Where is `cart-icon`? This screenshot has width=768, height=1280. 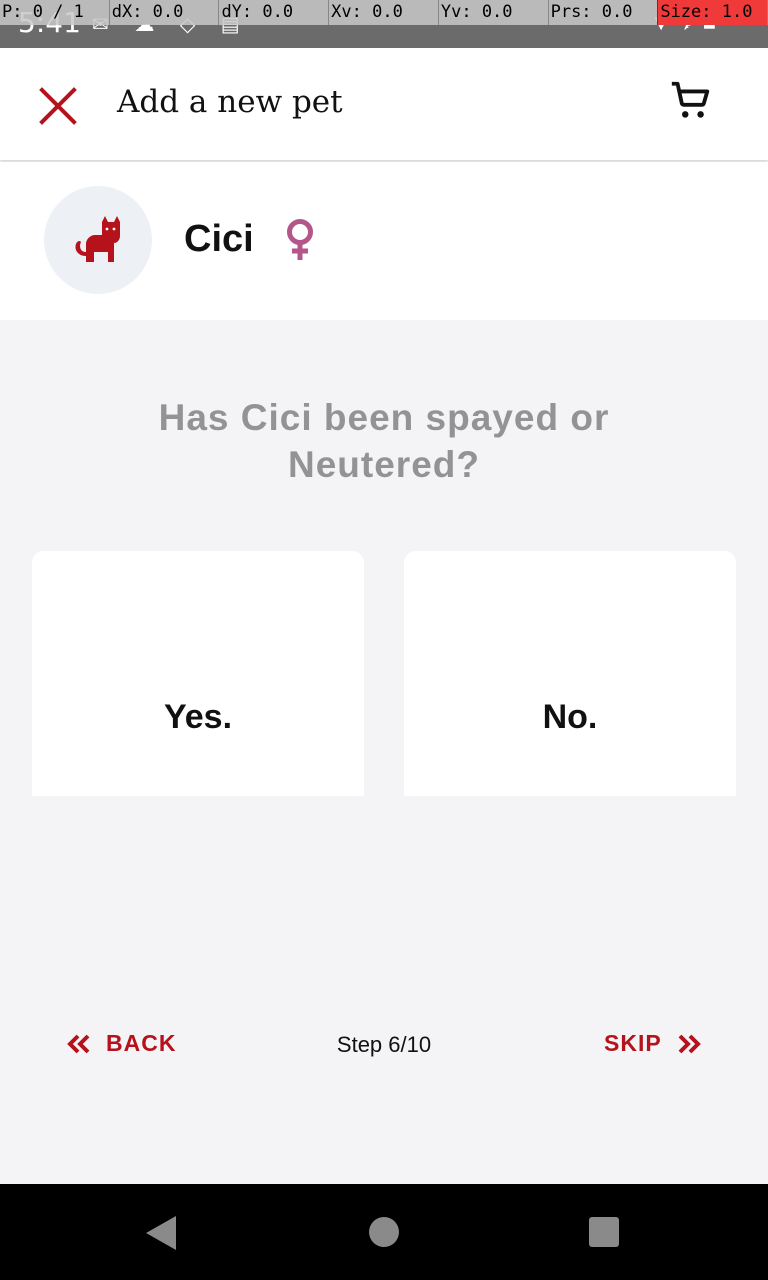 cart-icon is located at coordinates (690, 99).